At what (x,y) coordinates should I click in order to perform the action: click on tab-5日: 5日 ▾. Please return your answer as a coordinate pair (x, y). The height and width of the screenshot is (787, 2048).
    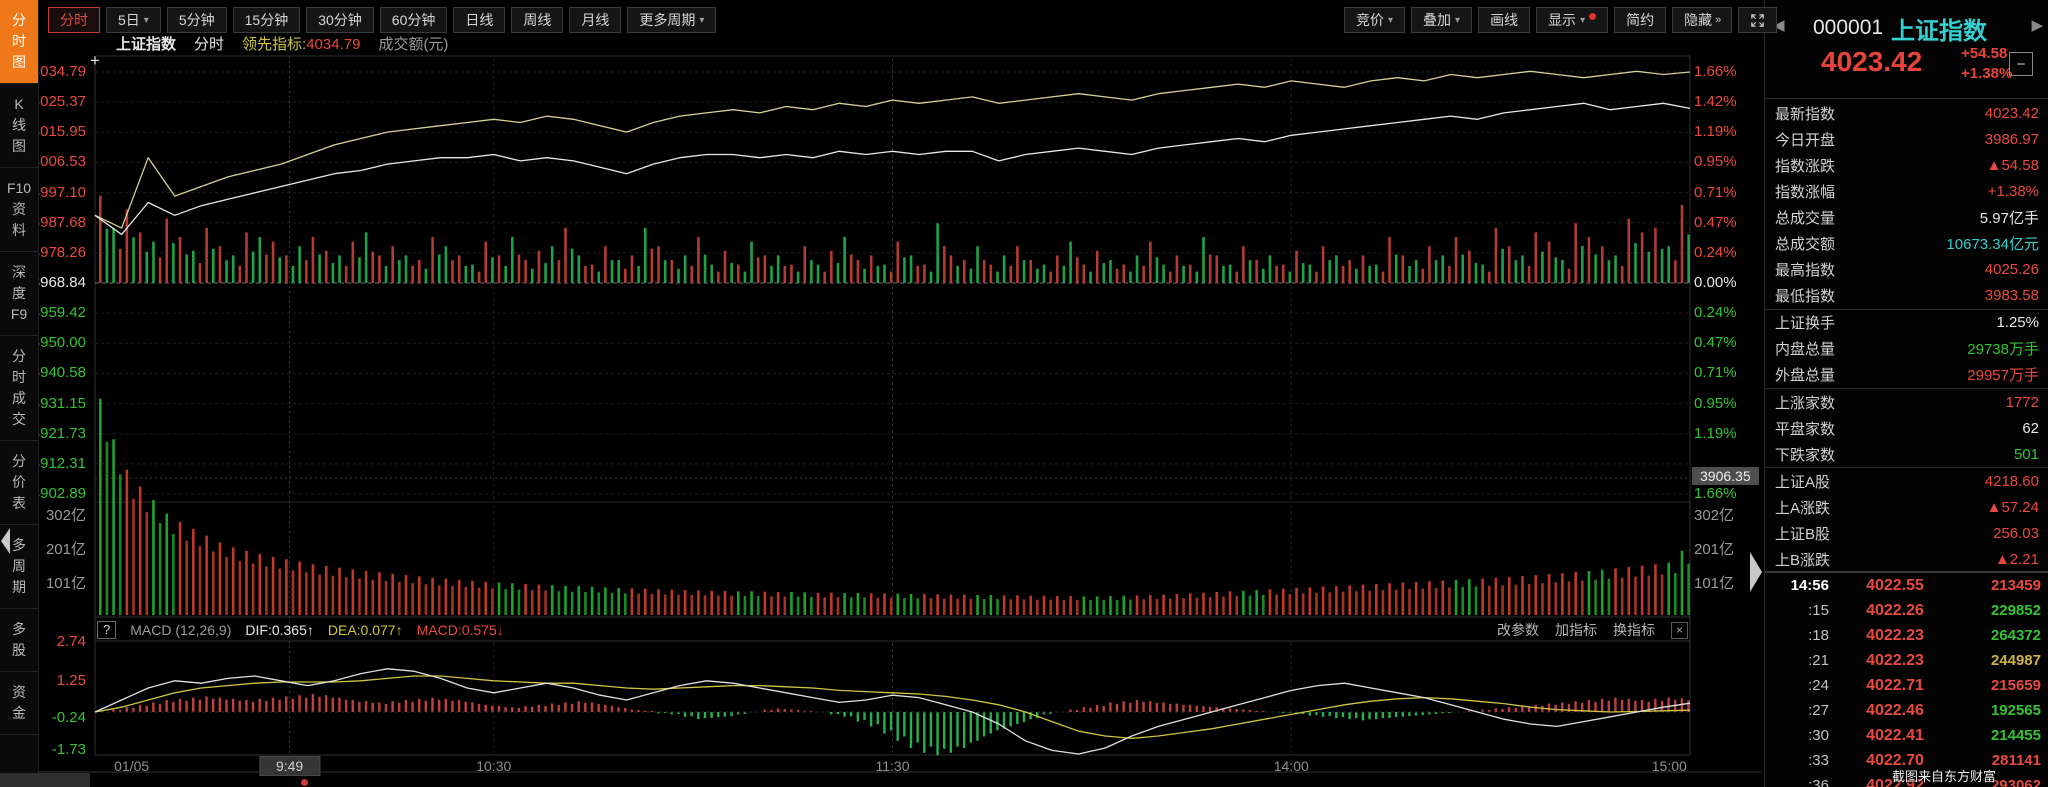
    Looking at the image, I should click on (133, 20).